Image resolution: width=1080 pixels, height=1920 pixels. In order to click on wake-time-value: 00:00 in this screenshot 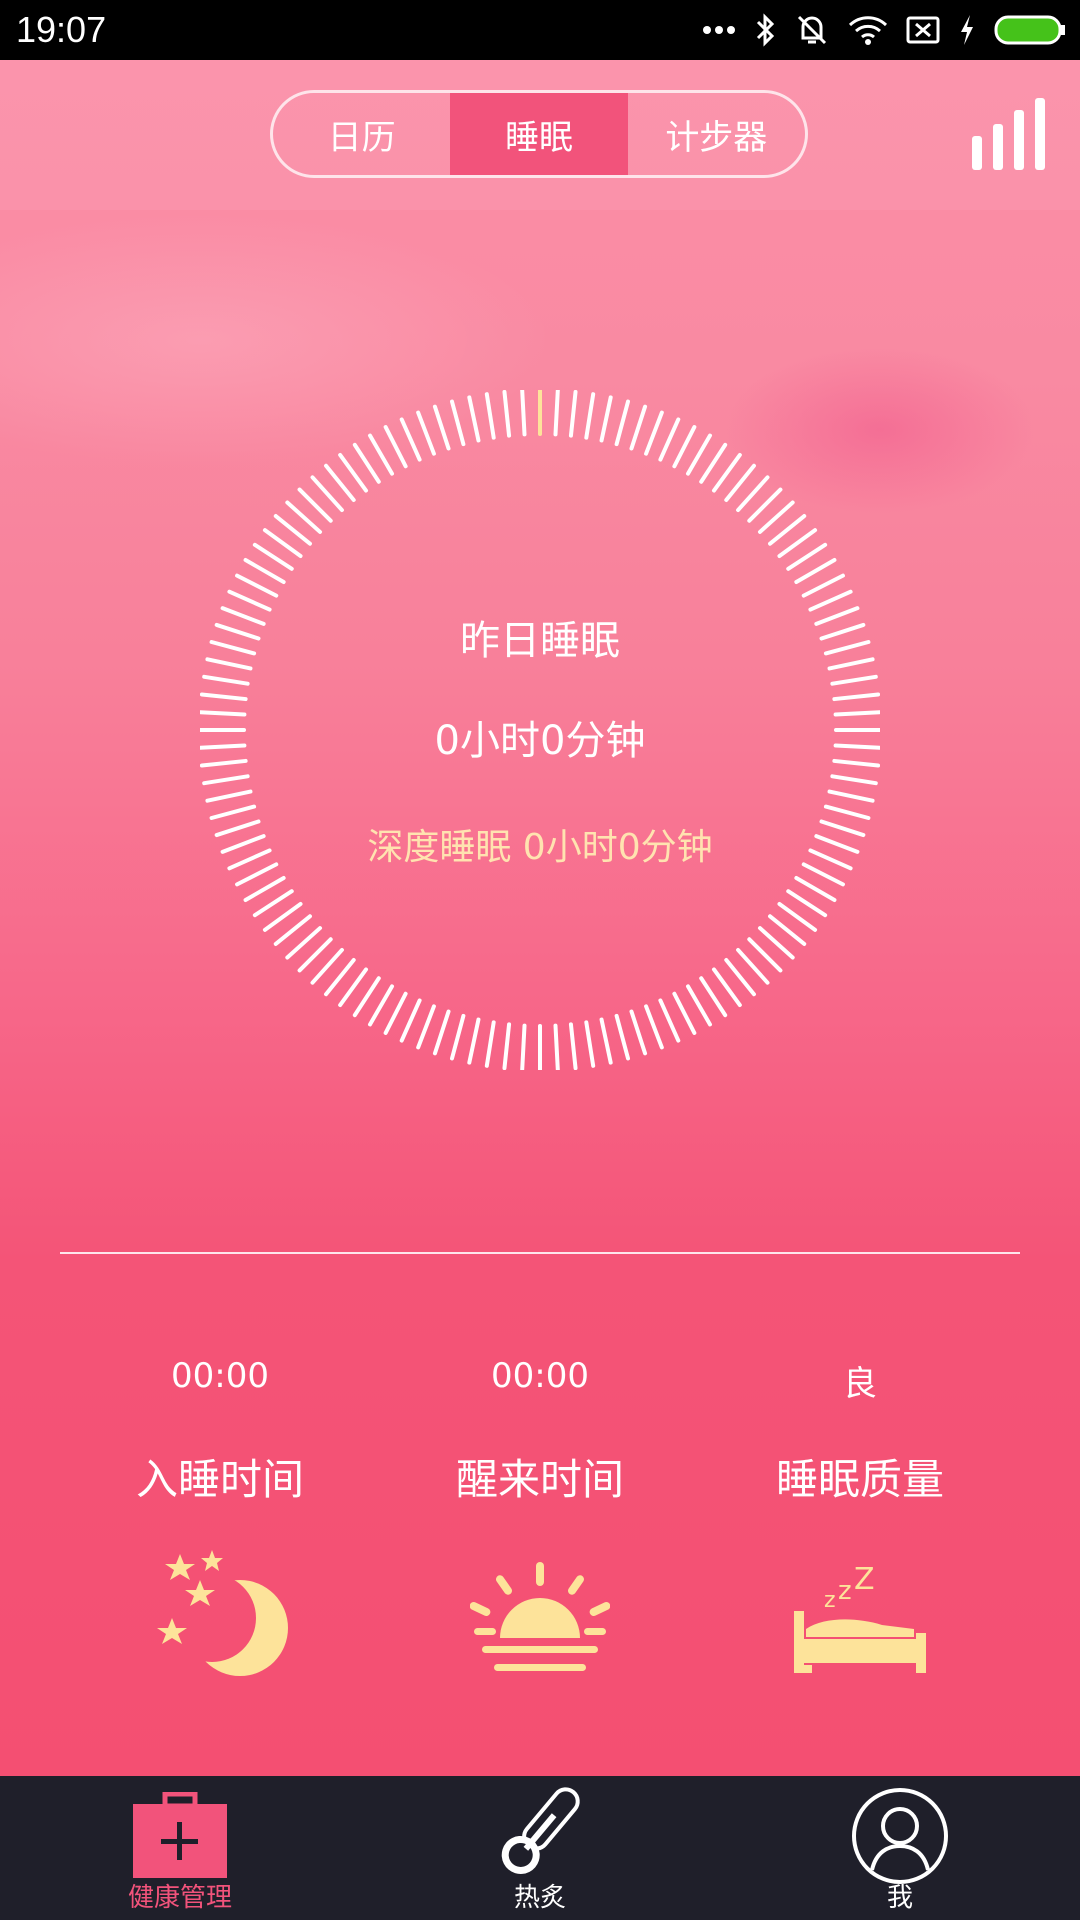, I will do `click(540, 1376)`.